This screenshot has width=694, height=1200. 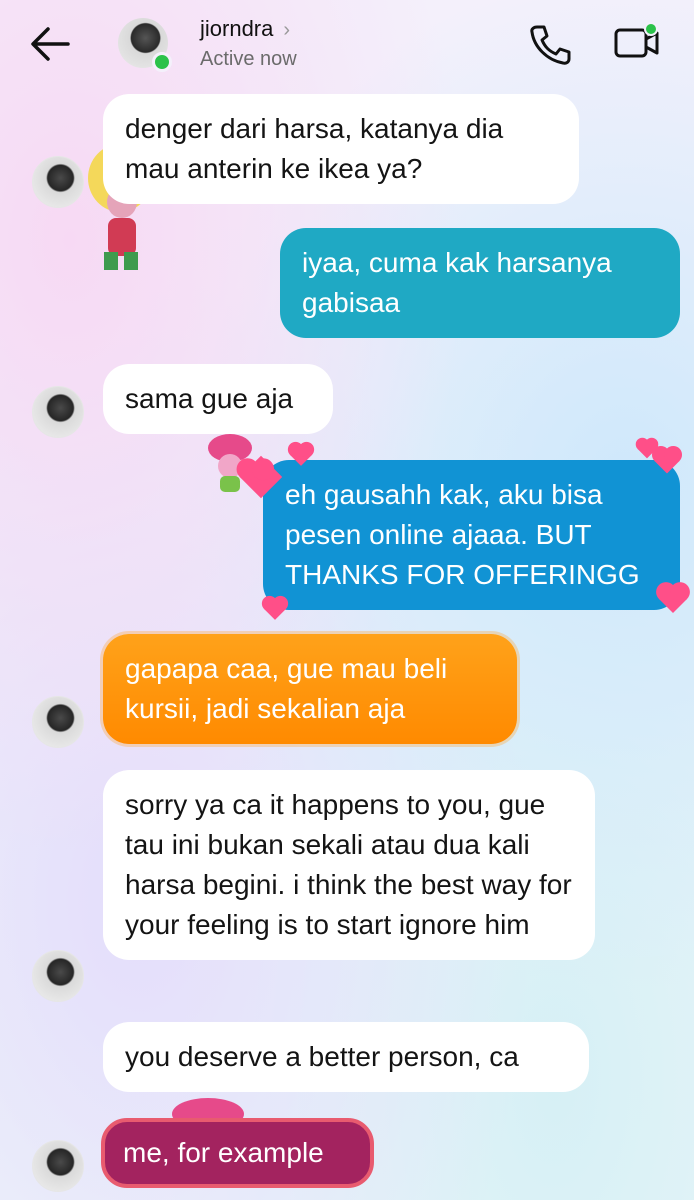 I want to click on contact-avatar, so click(x=145, y=45).